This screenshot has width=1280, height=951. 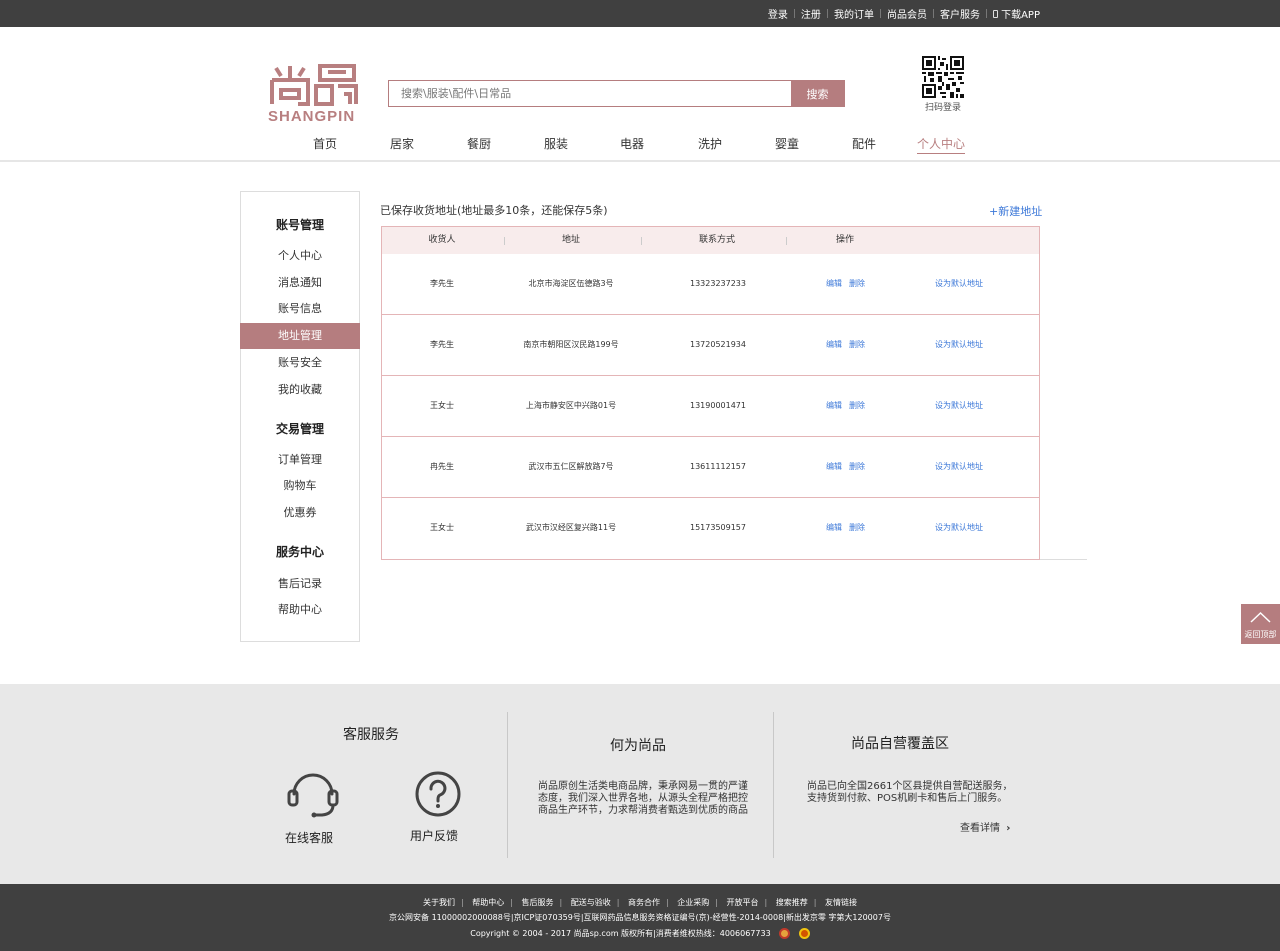 What do you see at coordinates (1260, 624) in the screenshot?
I see `back-to-top-button: 返回顶部` at bounding box center [1260, 624].